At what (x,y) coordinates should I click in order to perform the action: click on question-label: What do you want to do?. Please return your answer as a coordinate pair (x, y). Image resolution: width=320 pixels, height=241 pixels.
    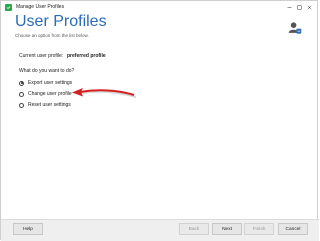
    Looking at the image, I should click on (47, 71).